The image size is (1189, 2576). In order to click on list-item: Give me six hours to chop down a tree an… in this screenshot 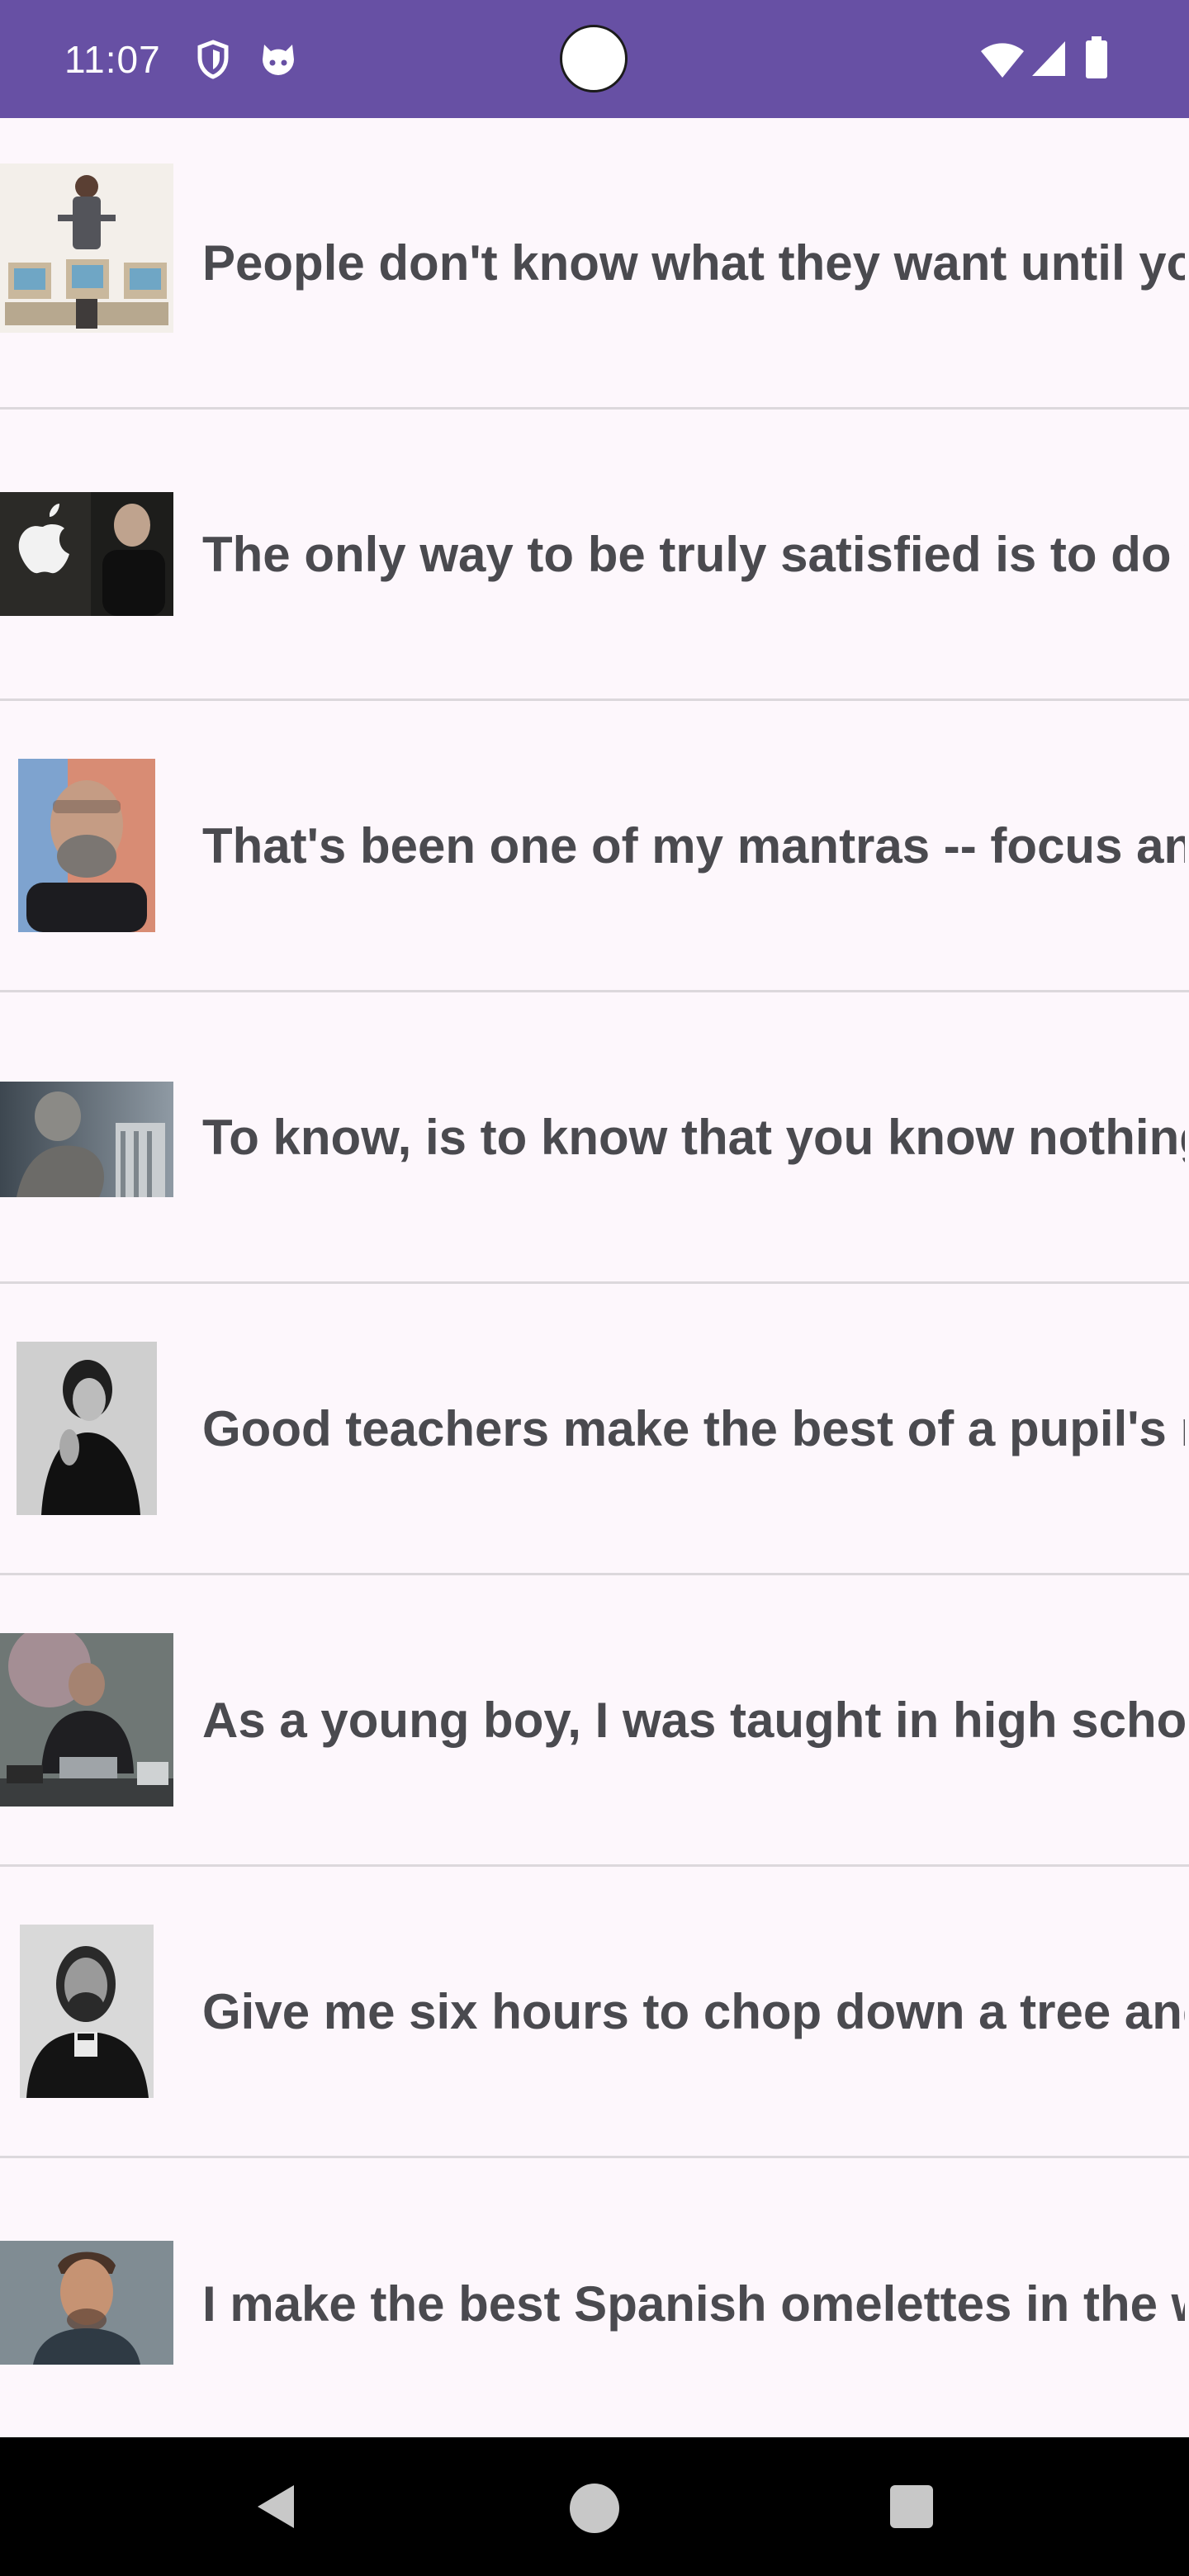, I will do `click(594, 2012)`.